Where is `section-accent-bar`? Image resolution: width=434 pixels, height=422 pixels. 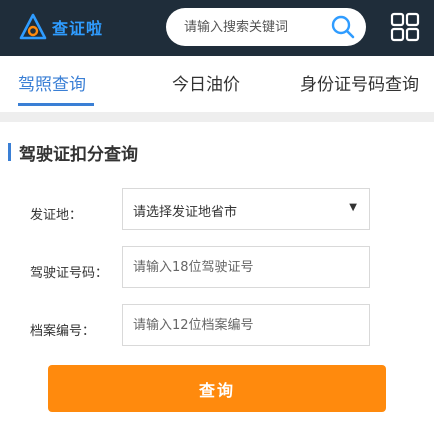 section-accent-bar is located at coordinates (9, 152).